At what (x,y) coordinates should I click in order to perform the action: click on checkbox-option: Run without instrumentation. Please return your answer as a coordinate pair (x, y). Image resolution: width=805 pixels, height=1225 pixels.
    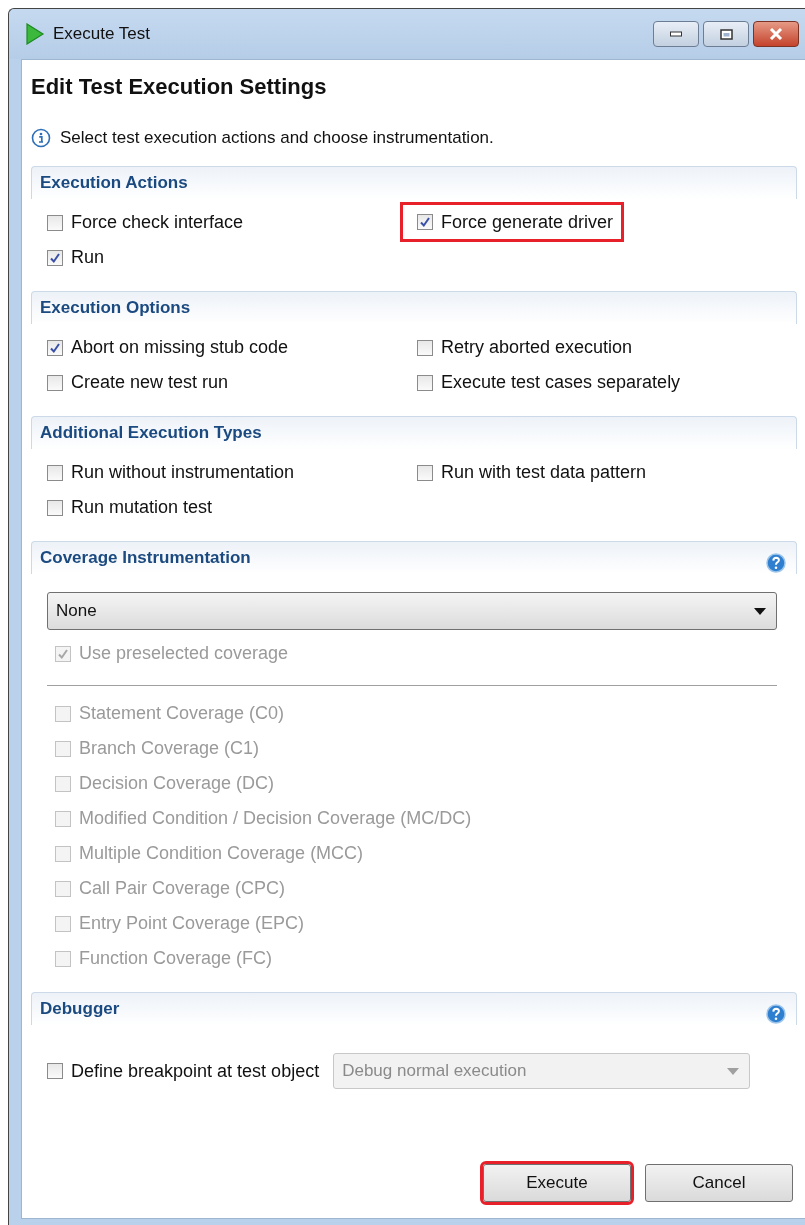
    Looking at the image, I should click on (171, 472).